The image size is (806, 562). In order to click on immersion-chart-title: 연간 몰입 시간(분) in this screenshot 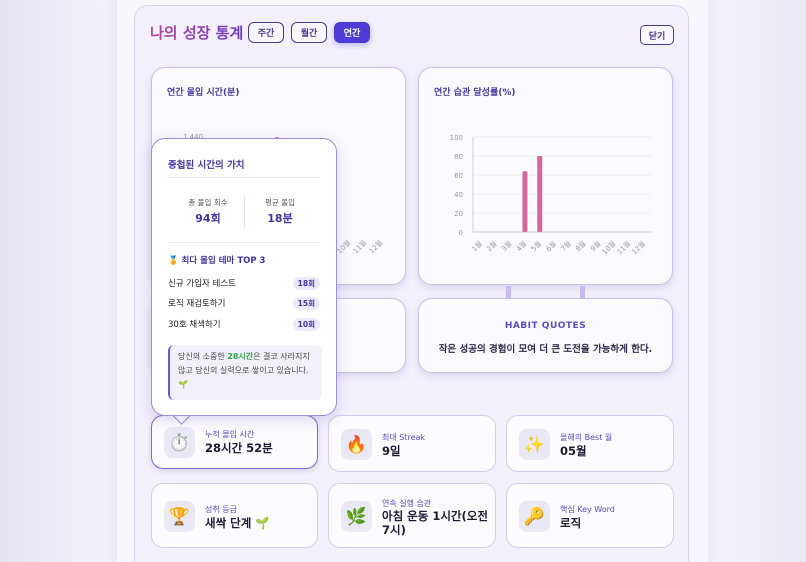, I will do `click(203, 93)`.